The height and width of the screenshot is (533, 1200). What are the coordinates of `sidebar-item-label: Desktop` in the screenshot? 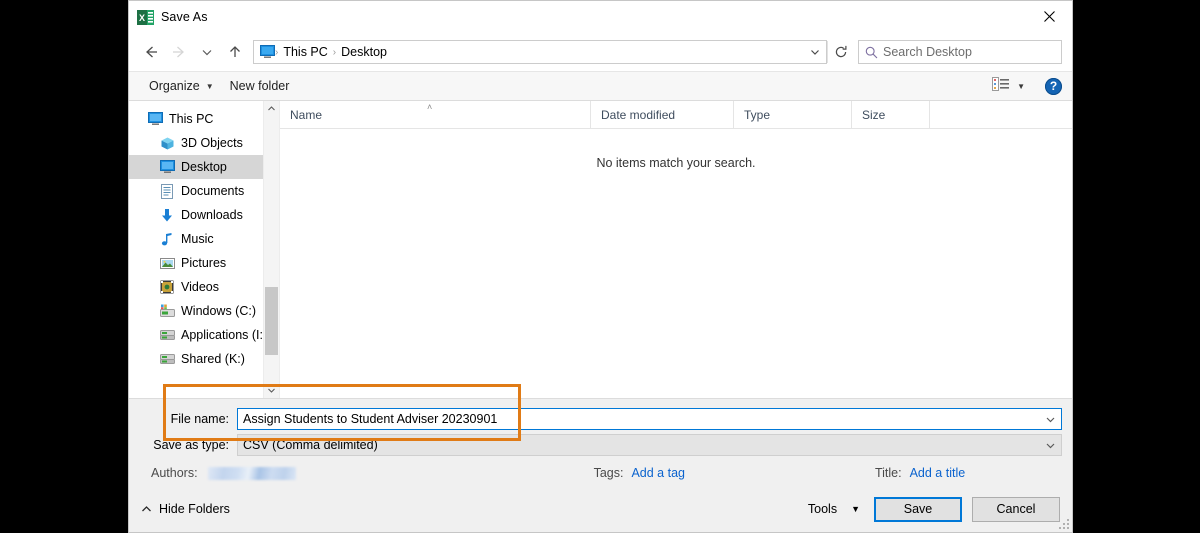 It's located at (204, 167).